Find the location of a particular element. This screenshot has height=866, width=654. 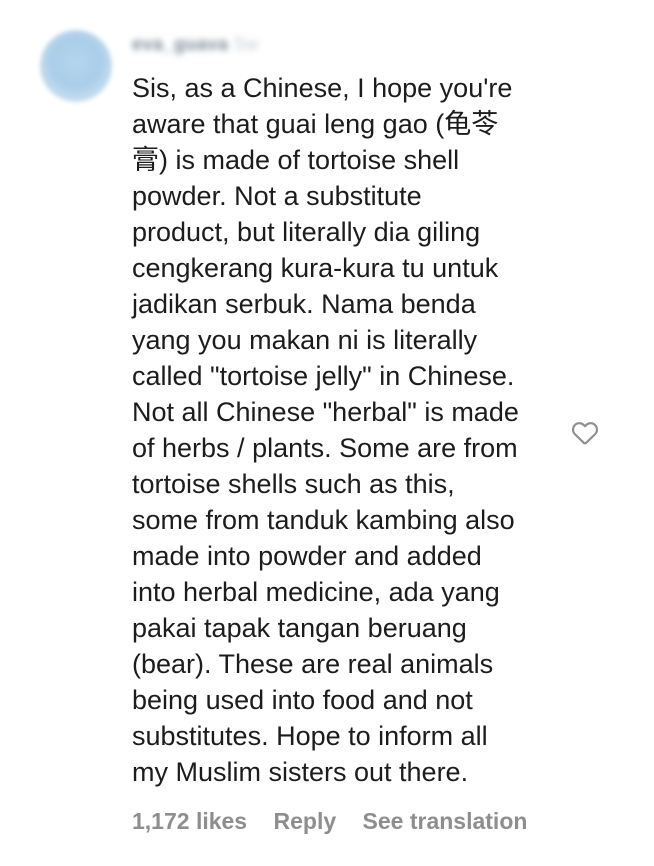

see-translation-button: See translation is located at coordinates (445, 821).